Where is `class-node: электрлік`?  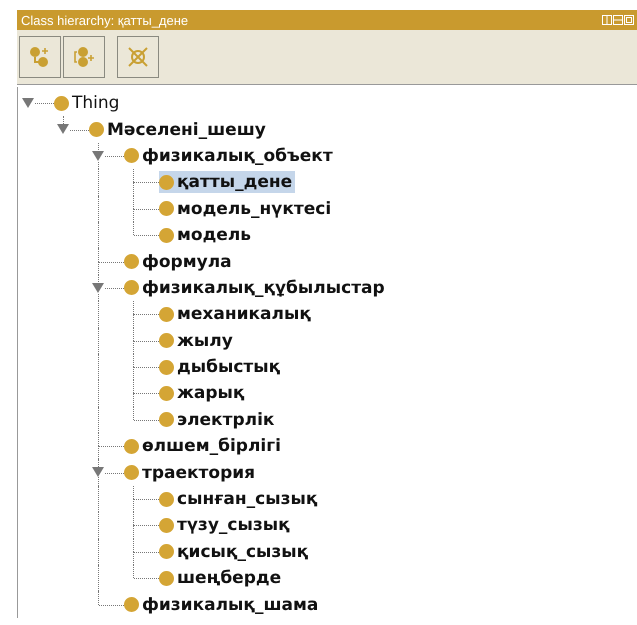 class-node: электрлік is located at coordinates (218, 419).